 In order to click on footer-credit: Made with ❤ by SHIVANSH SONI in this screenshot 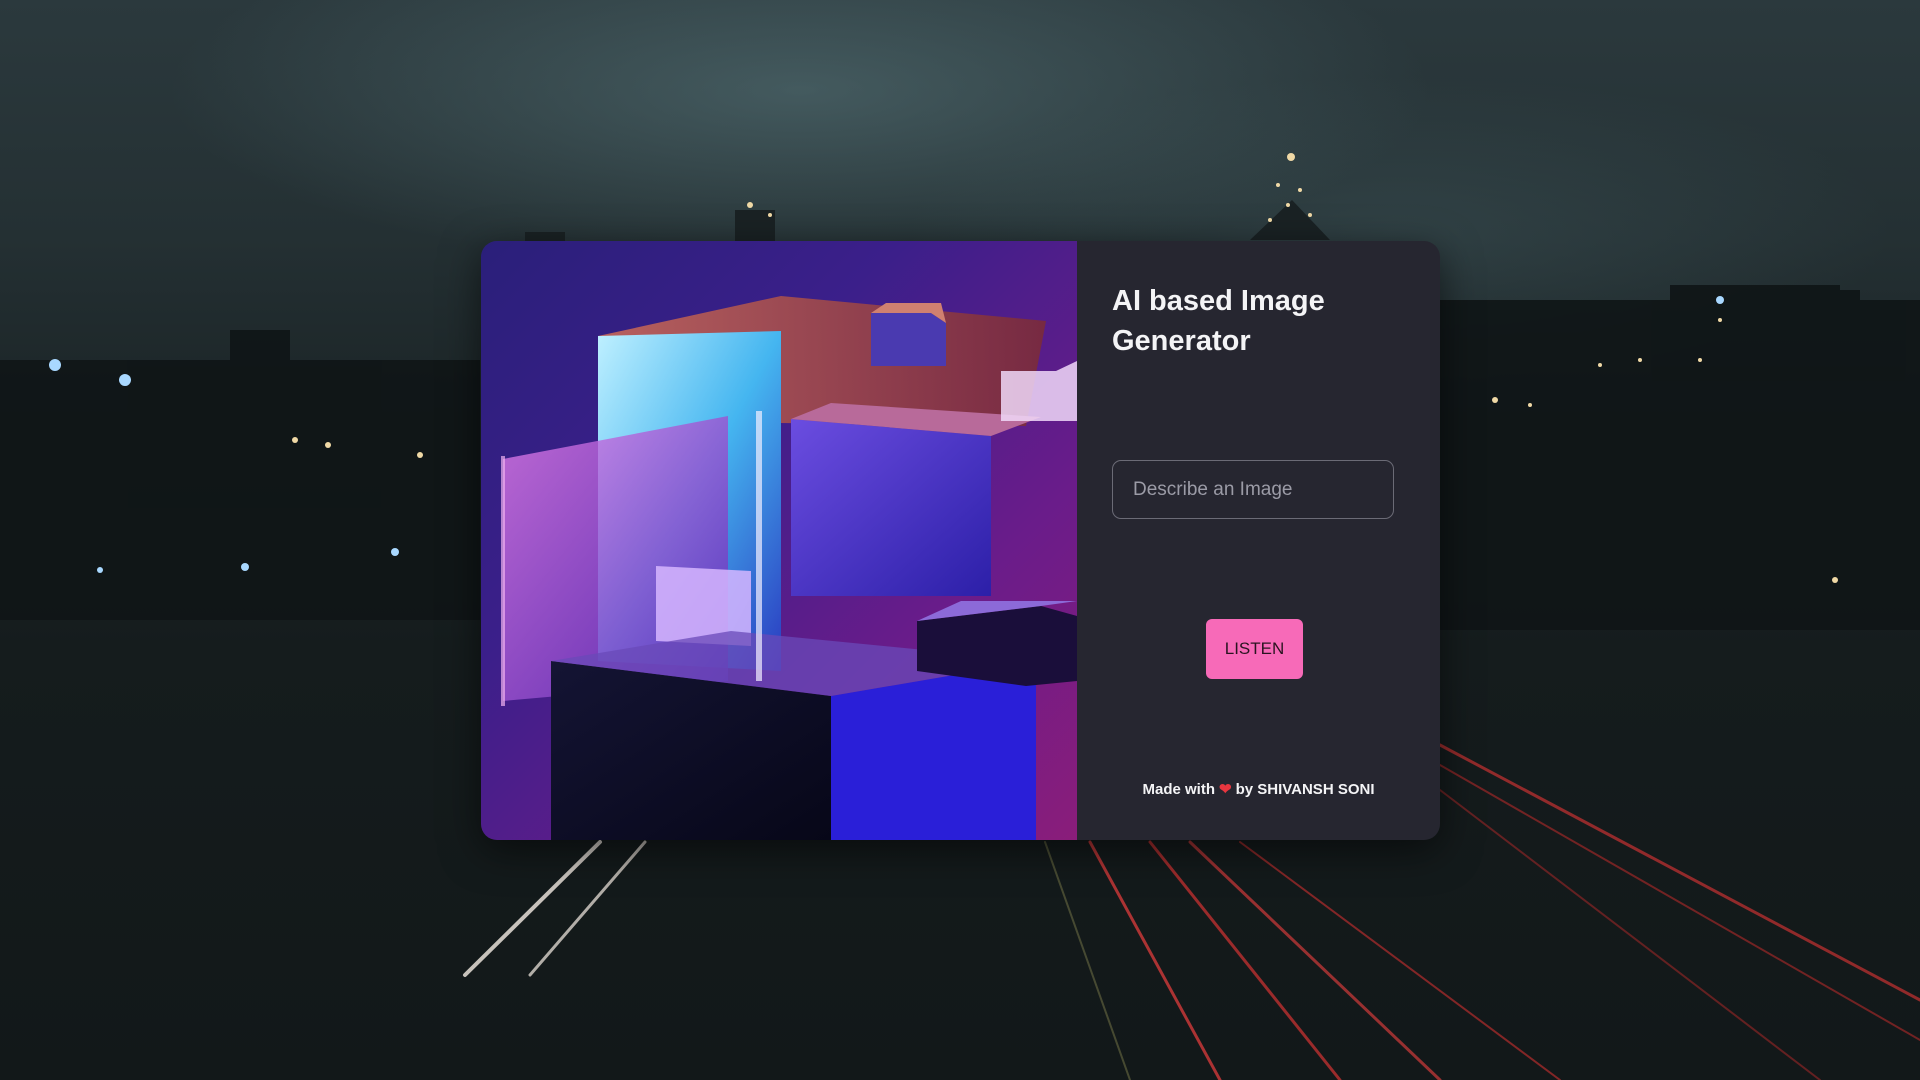, I will do `click(1258, 789)`.